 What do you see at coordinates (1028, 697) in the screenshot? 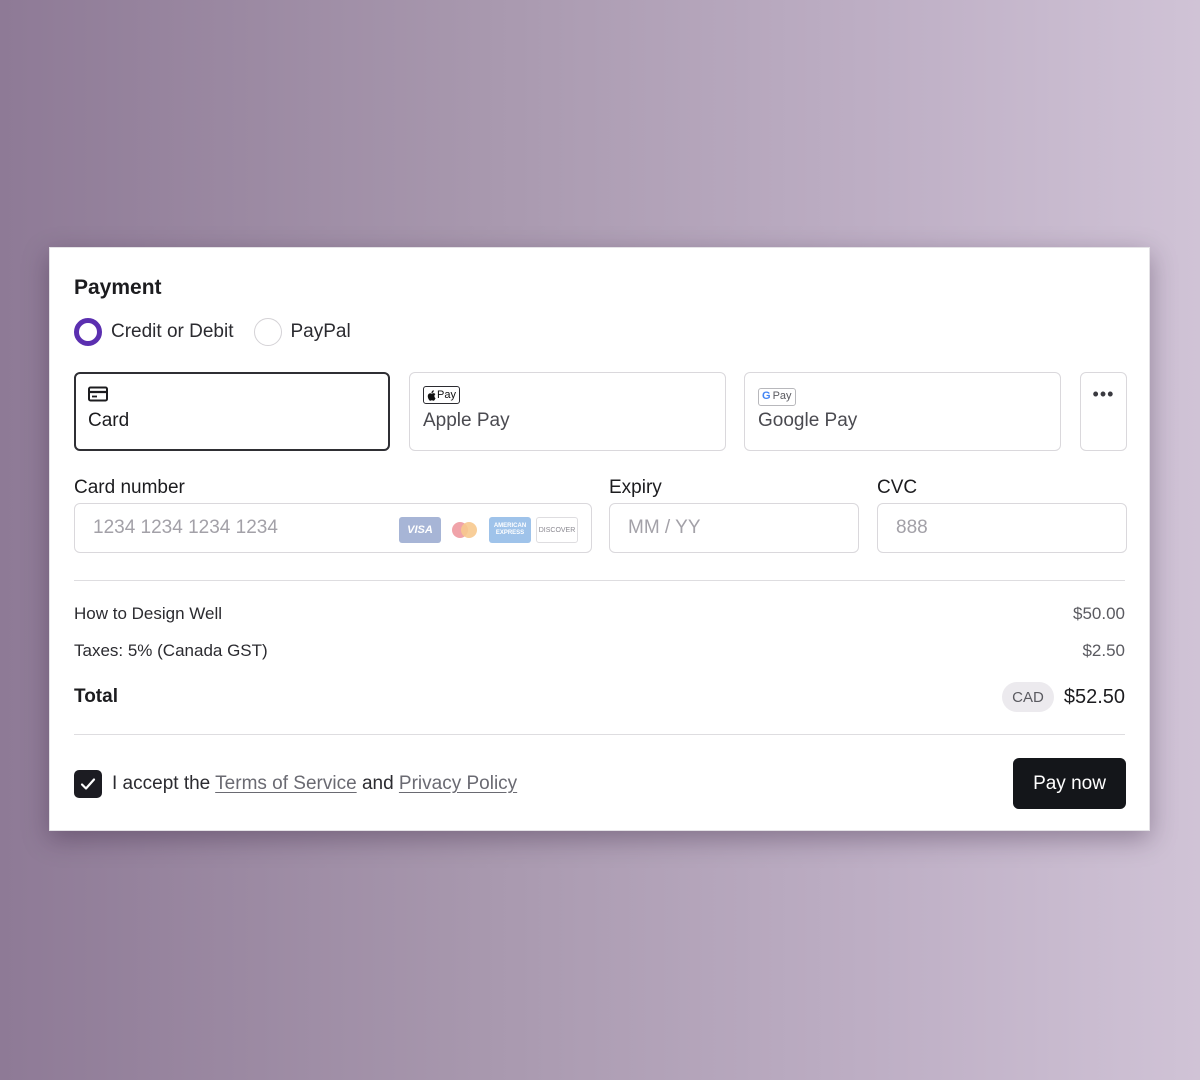
I see `currency-badge: CAD` at bounding box center [1028, 697].